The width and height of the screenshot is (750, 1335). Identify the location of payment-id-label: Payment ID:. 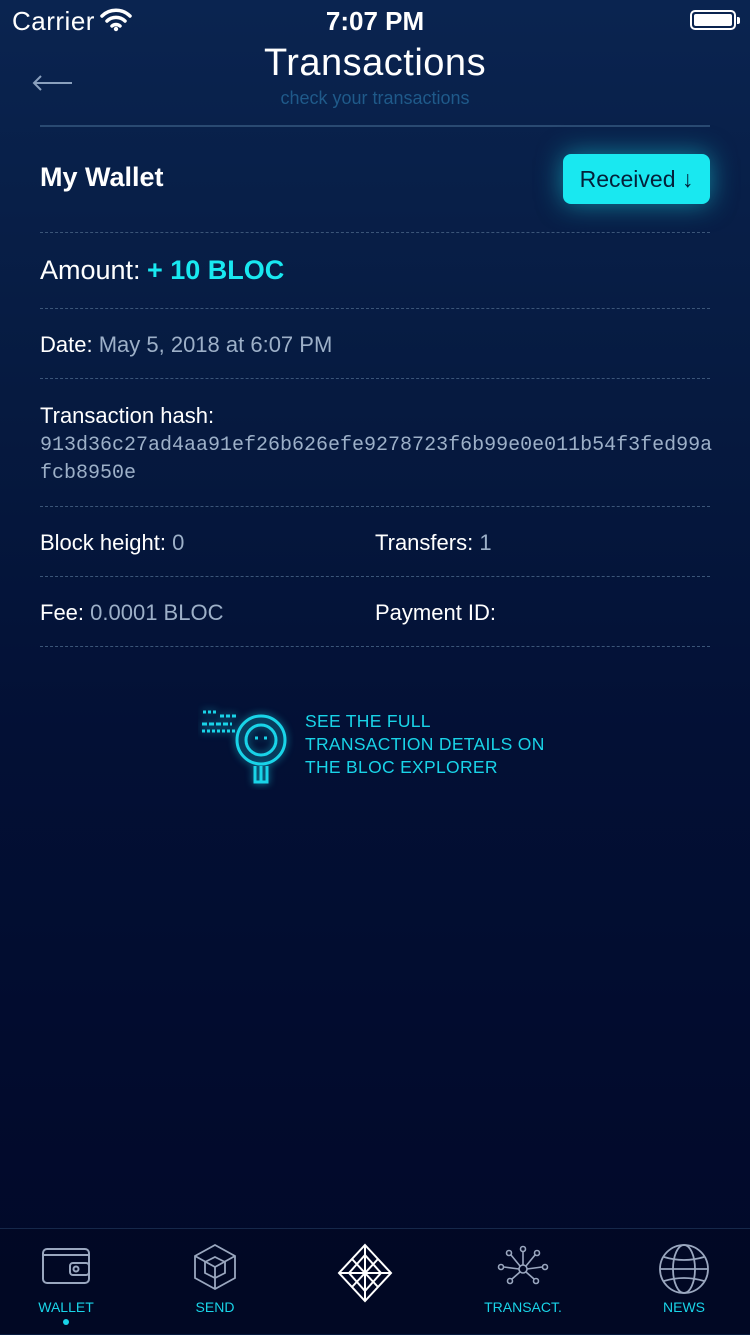
(436, 612).